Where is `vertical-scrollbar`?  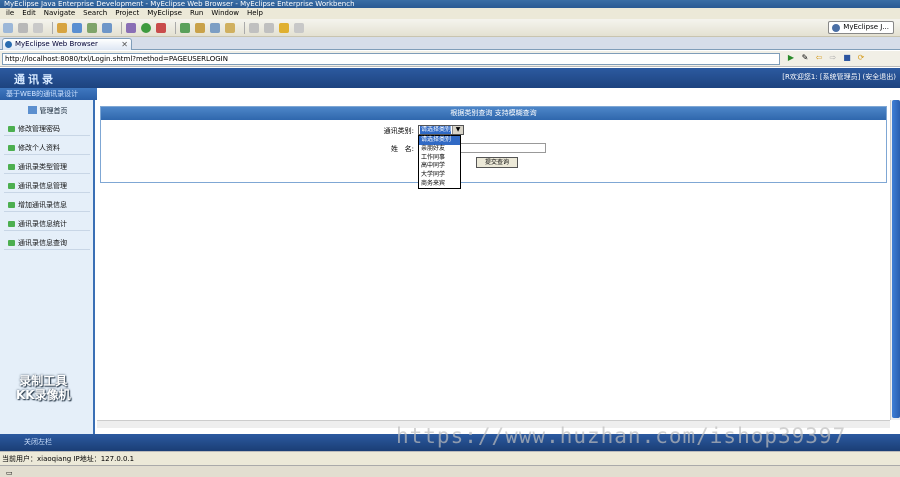
vertical-scrollbar is located at coordinates (895, 260).